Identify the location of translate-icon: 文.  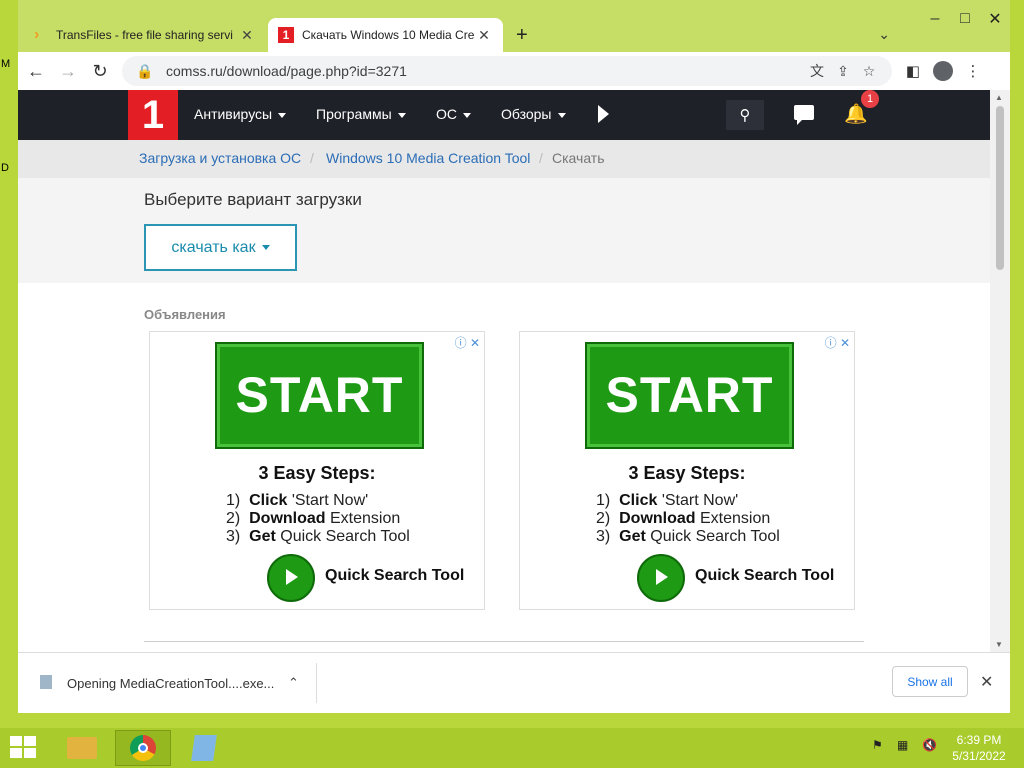
(817, 71).